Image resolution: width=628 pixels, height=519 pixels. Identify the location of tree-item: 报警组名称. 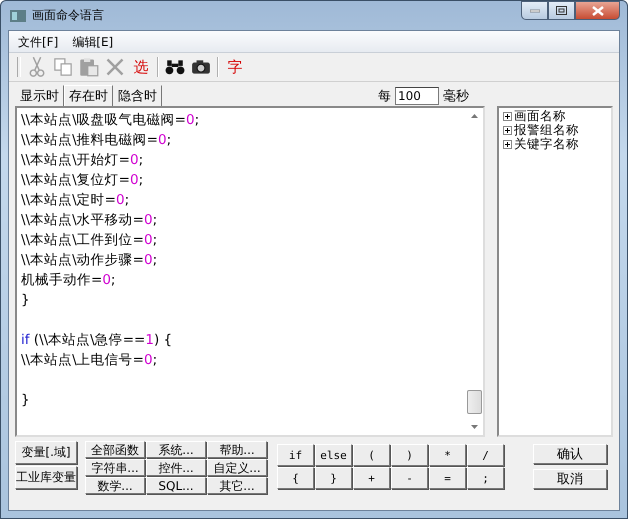
(546, 130).